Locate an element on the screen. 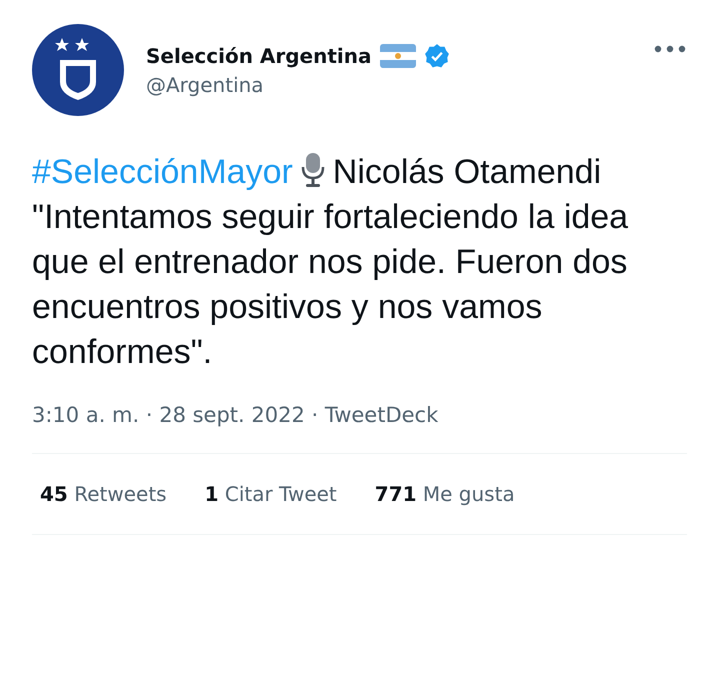 The width and height of the screenshot is (719, 675). engagement-count-link: 45 Retweets is located at coordinates (103, 494).